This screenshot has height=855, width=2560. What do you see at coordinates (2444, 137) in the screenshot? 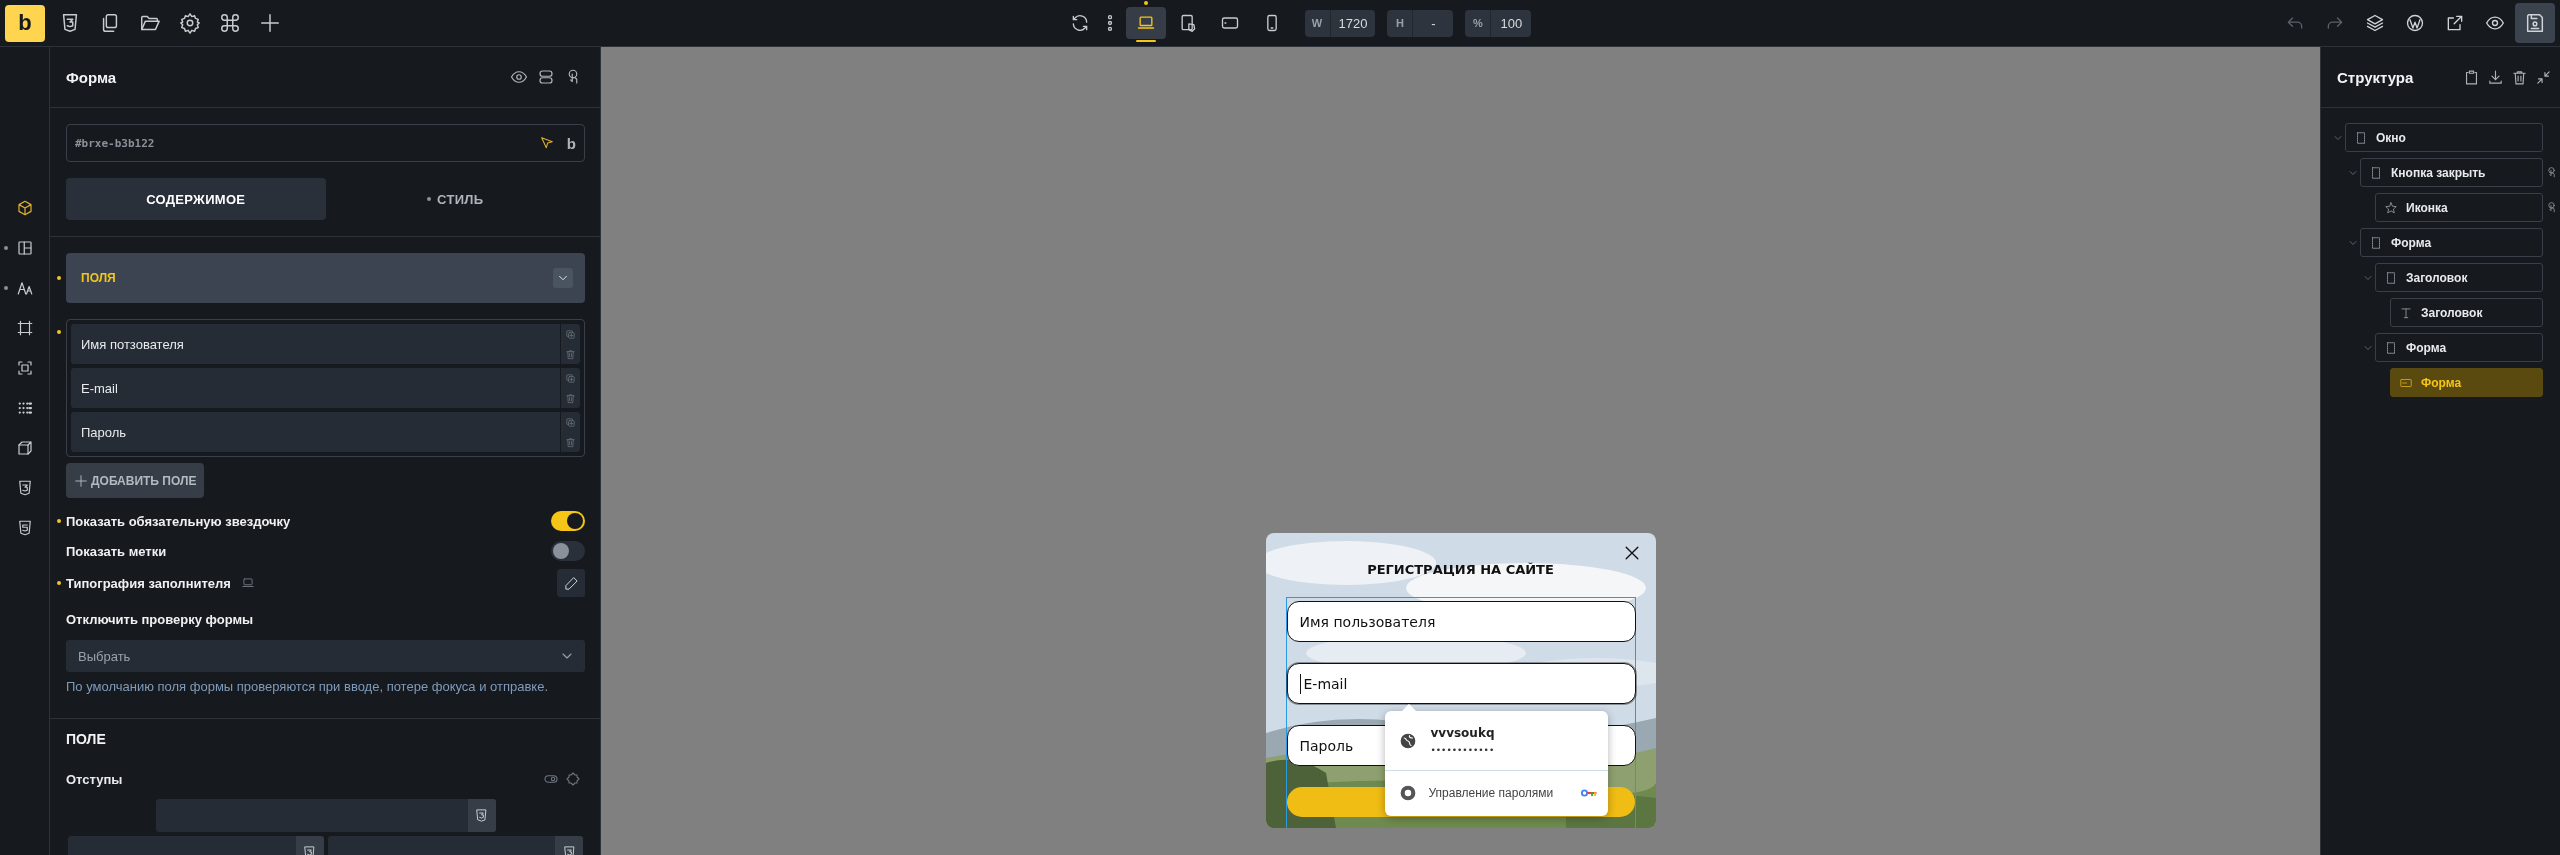
I see `tree-item: Окно` at bounding box center [2444, 137].